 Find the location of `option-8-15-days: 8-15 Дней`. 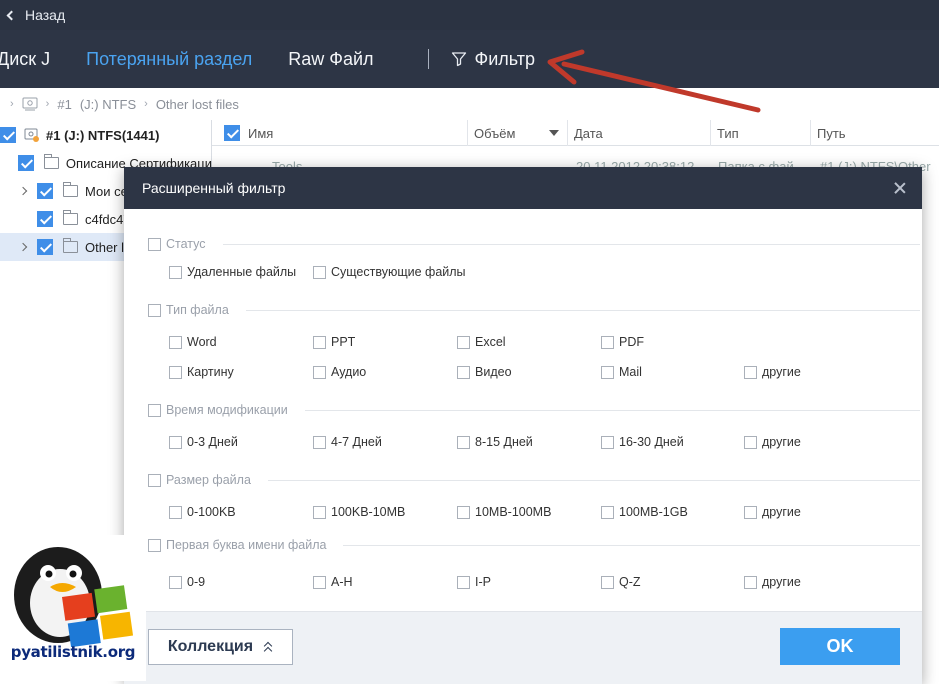

option-8-15-days: 8-15 Дней is located at coordinates (495, 442).